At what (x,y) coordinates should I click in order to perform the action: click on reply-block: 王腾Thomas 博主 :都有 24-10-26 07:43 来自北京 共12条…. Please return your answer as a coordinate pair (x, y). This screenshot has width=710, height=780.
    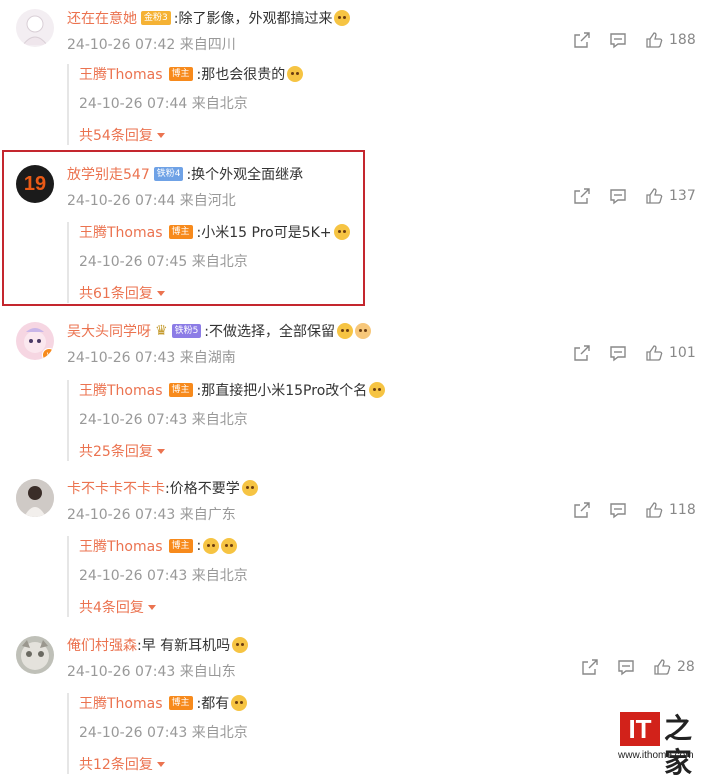
    Looking at the image, I should click on (157, 733).